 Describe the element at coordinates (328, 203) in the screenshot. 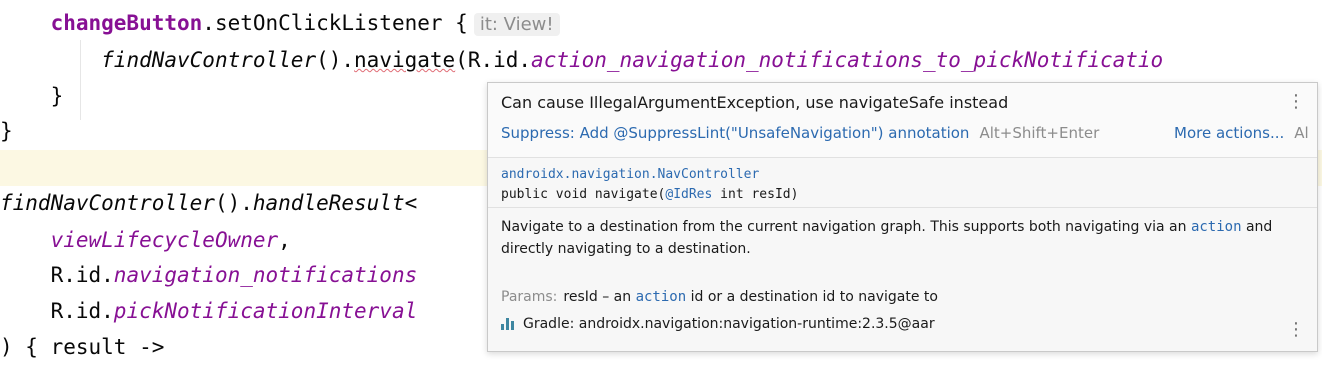

I see `handle-result-call: handleResult` at that location.